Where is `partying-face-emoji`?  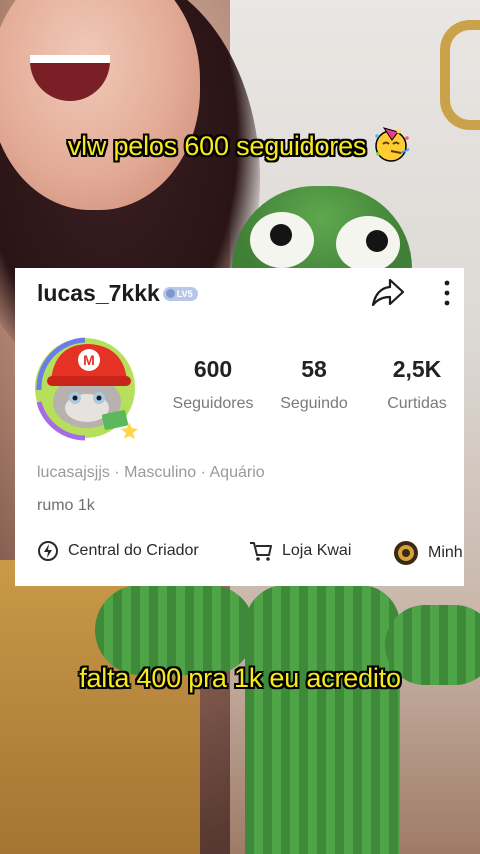 partying-face-emoji is located at coordinates (392, 144).